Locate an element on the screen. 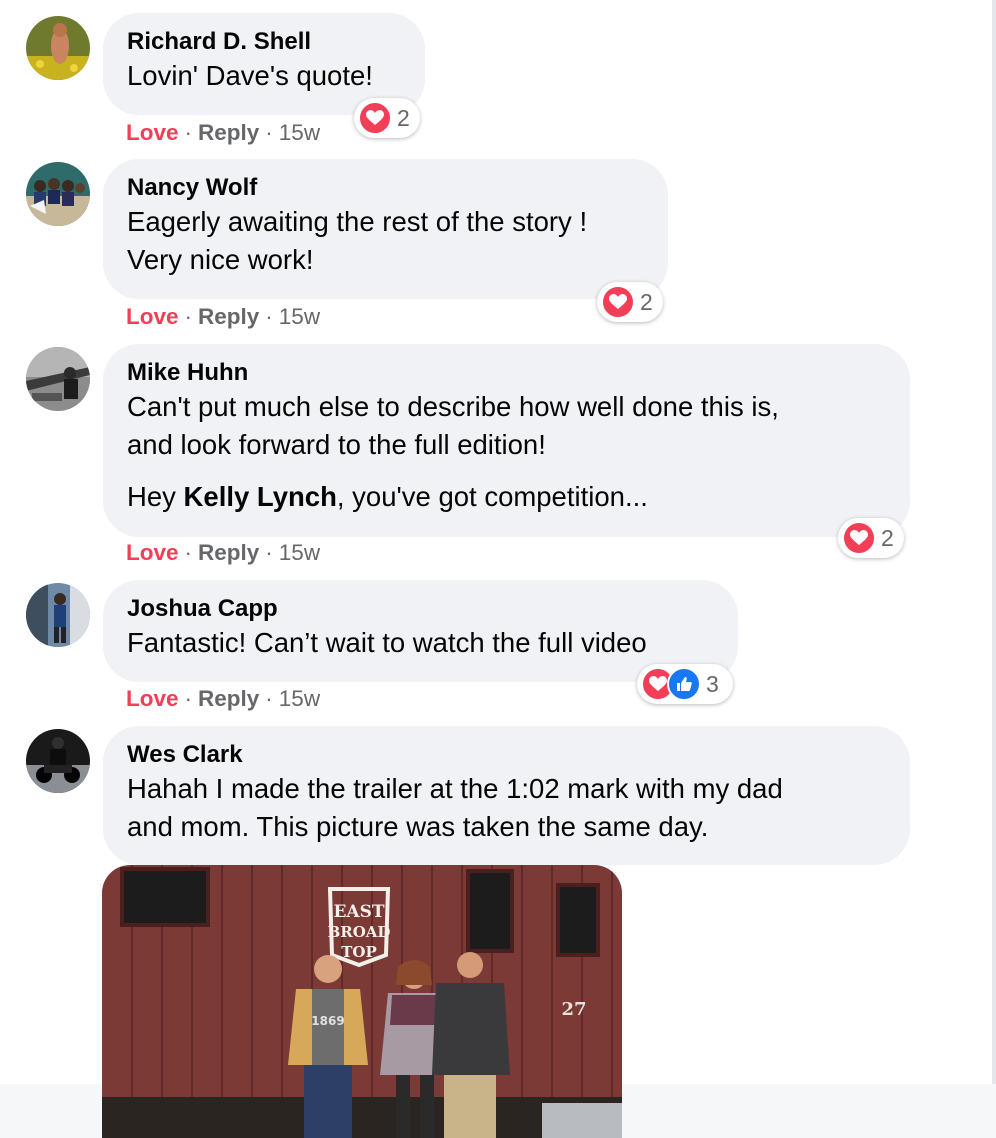  sign-text: EAST is located at coordinates (358, 912).